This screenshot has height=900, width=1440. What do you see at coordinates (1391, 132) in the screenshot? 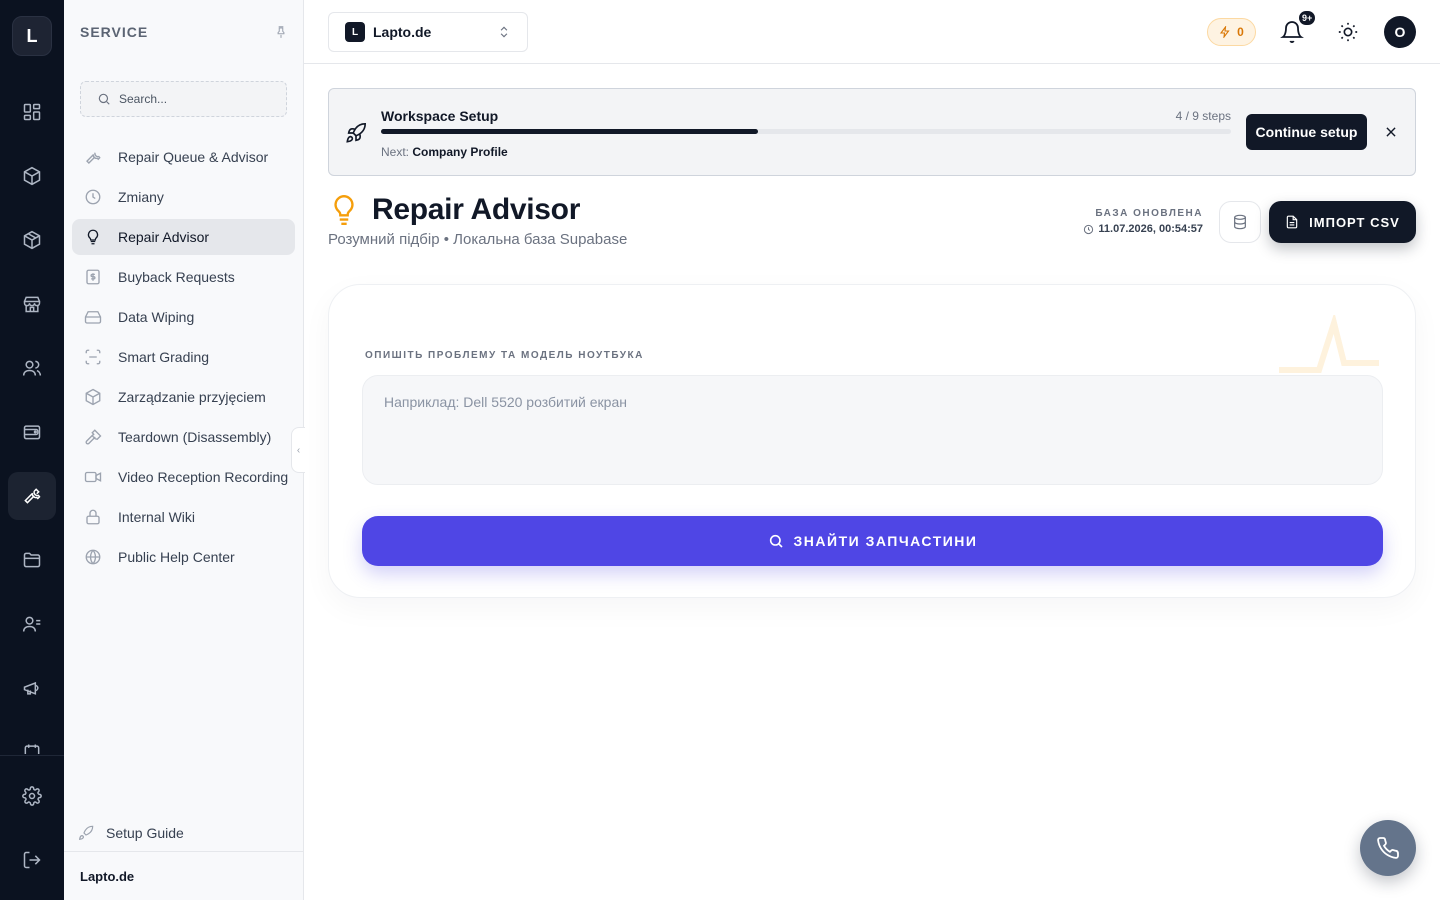
I see `close-icon` at bounding box center [1391, 132].